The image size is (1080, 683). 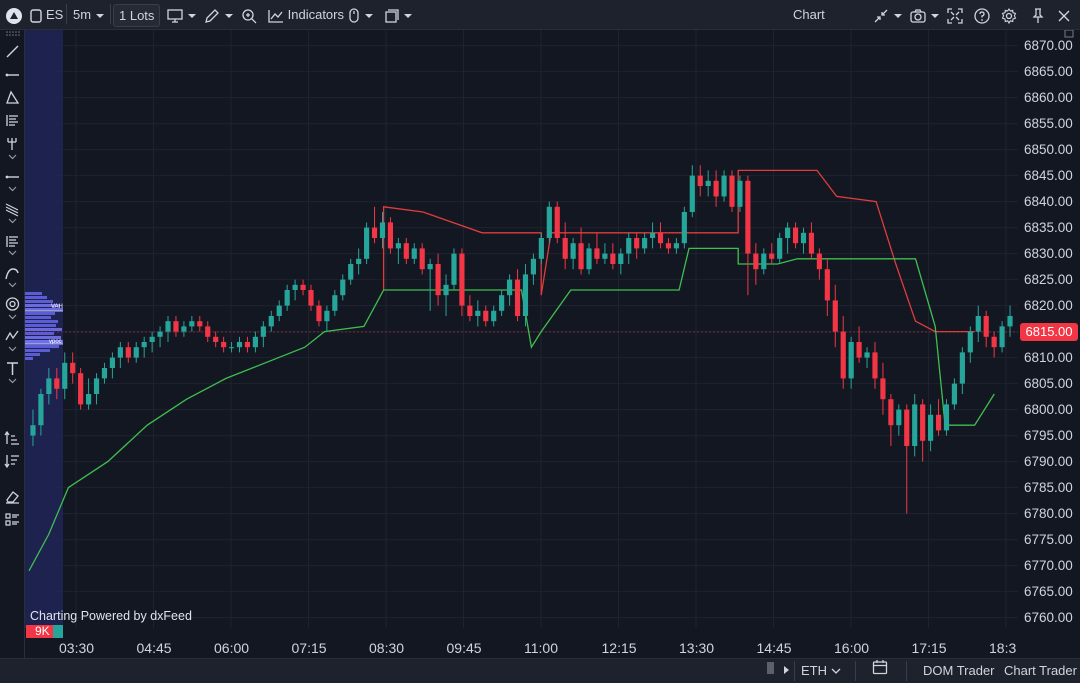 I want to click on help-icon, so click(x=982, y=15).